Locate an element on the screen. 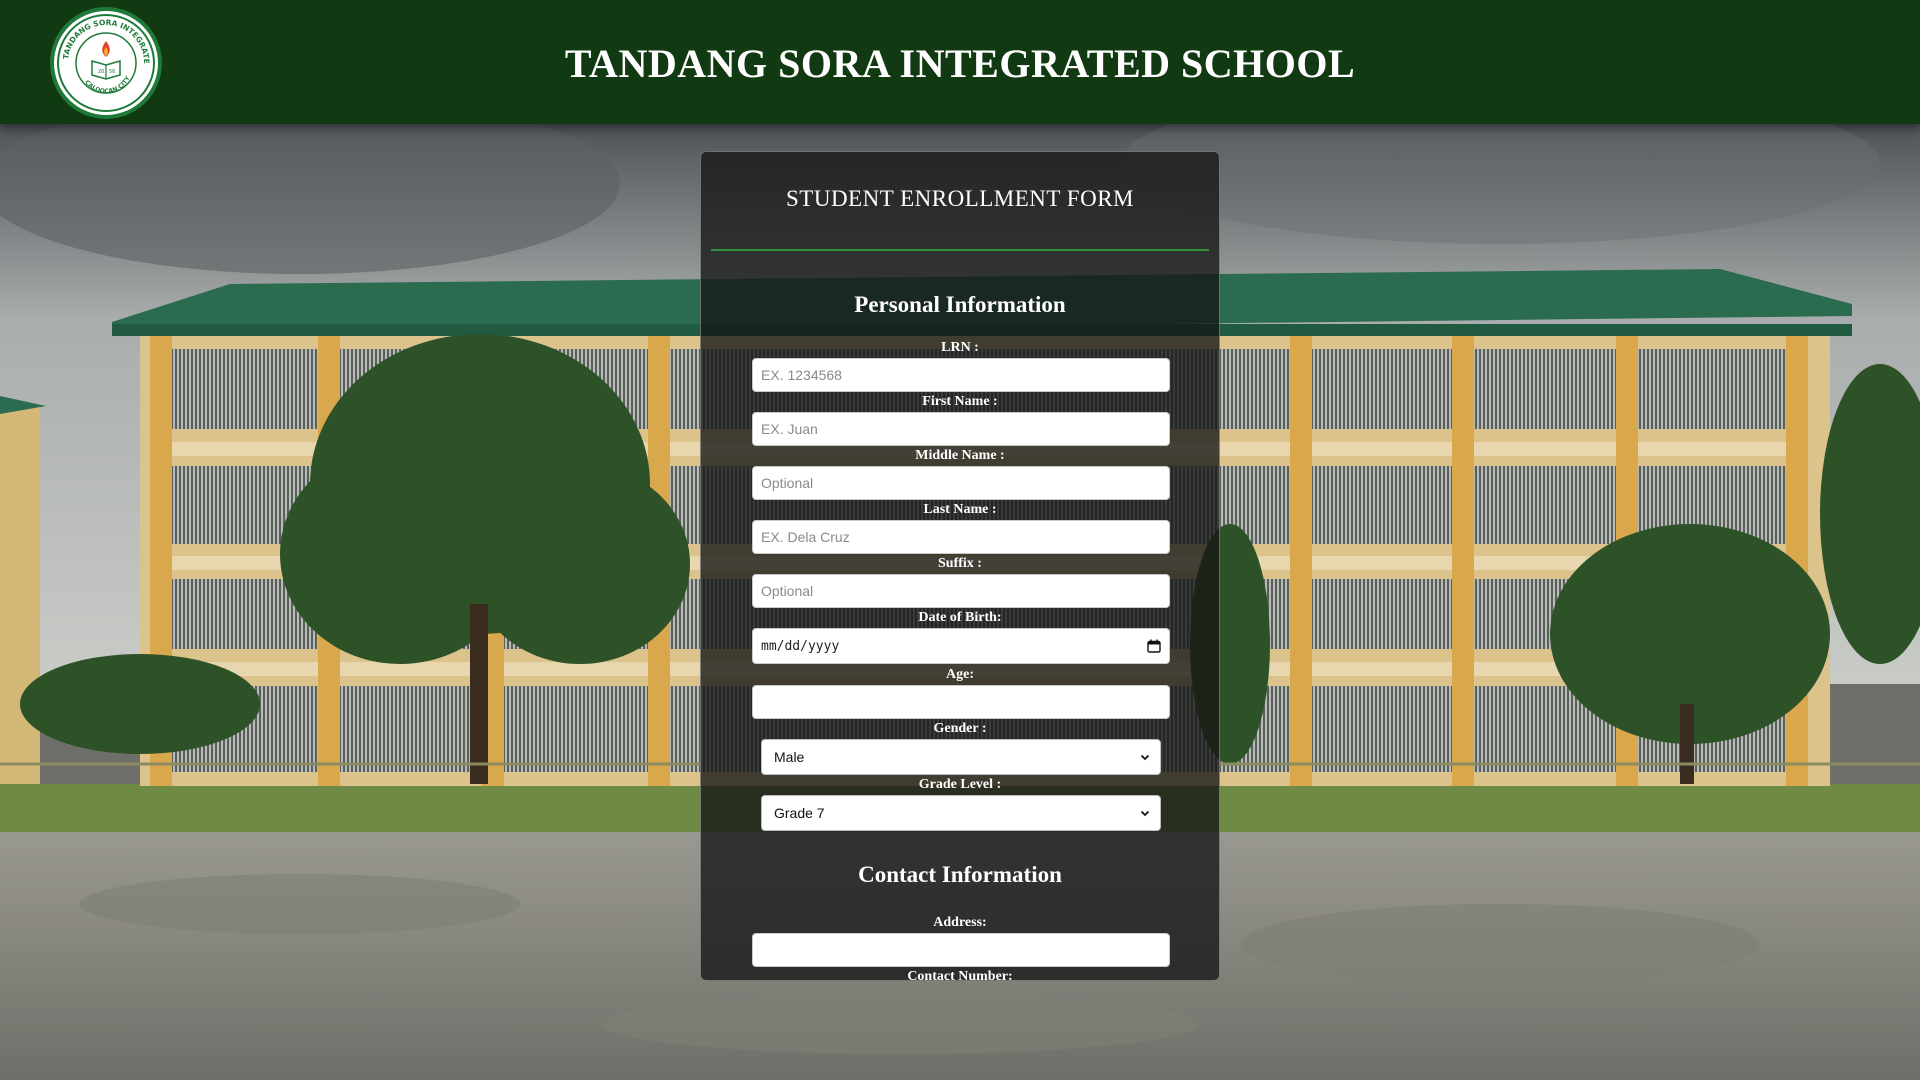  grade-level-selected-value: Grade 7 is located at coordinates (799, 813).